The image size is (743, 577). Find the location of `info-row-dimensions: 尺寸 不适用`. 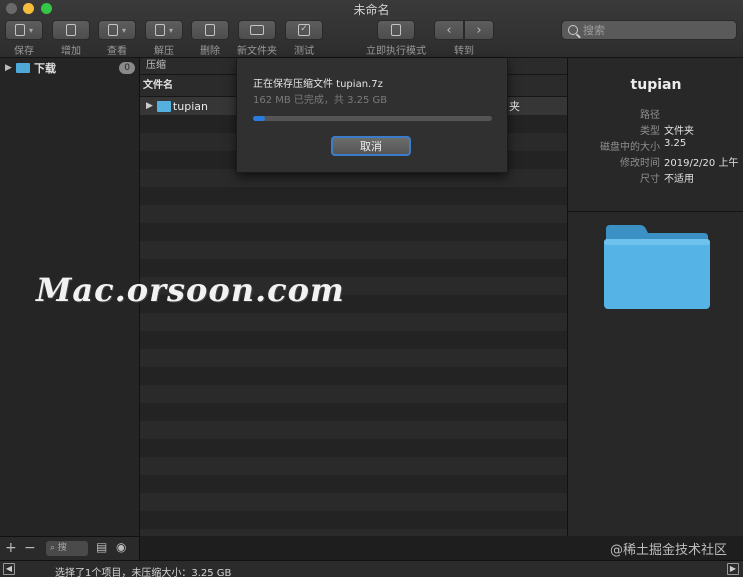

info-row-dimensions: 尺寸 不适用 is located at coordinates (655, 178).